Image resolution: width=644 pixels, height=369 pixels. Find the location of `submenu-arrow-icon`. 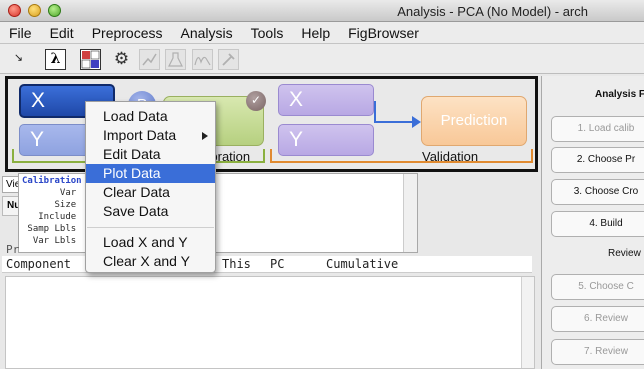

submenu-arrow-icon is located at coordinates (205, 136).